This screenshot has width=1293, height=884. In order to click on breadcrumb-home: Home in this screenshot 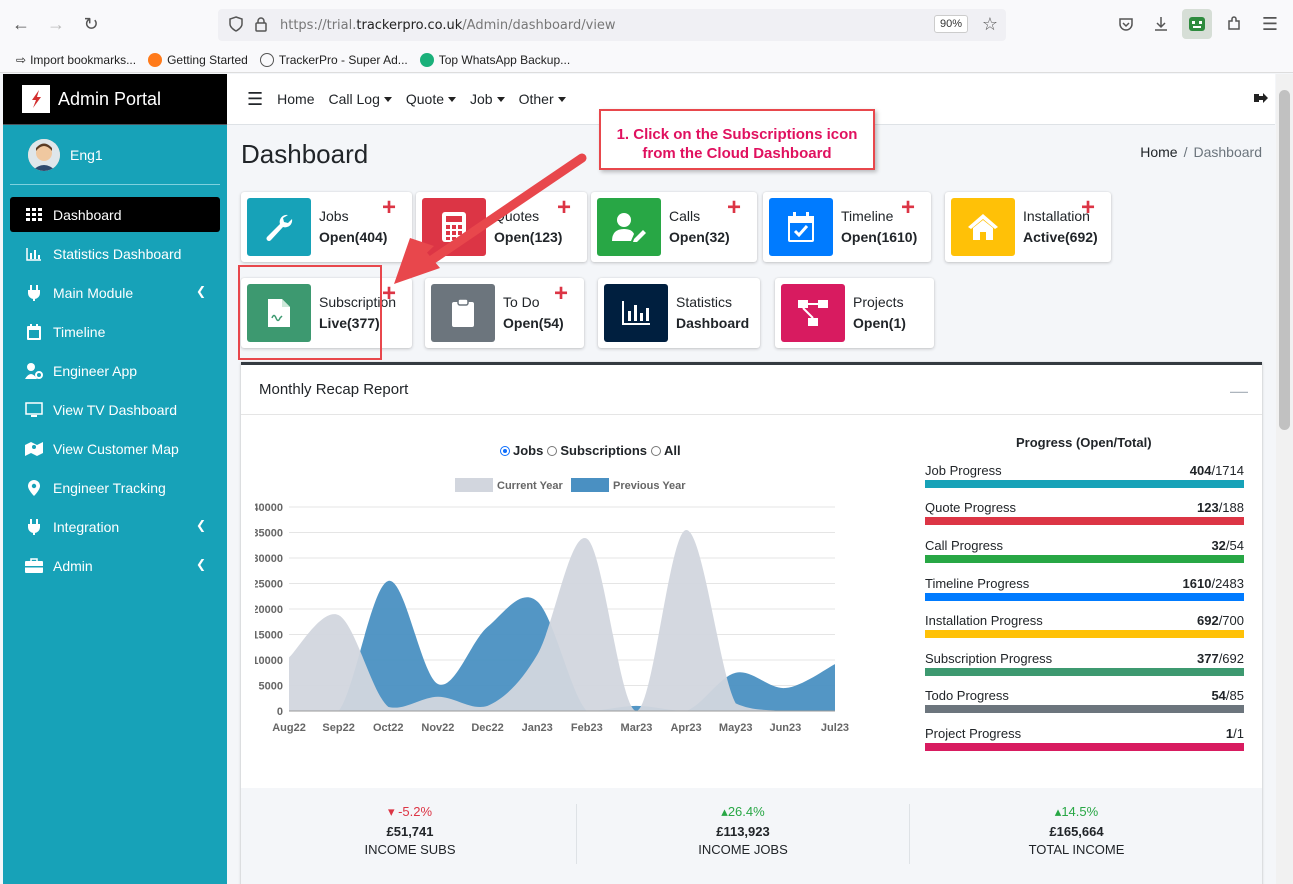, I will do `click(1158, 152)`.